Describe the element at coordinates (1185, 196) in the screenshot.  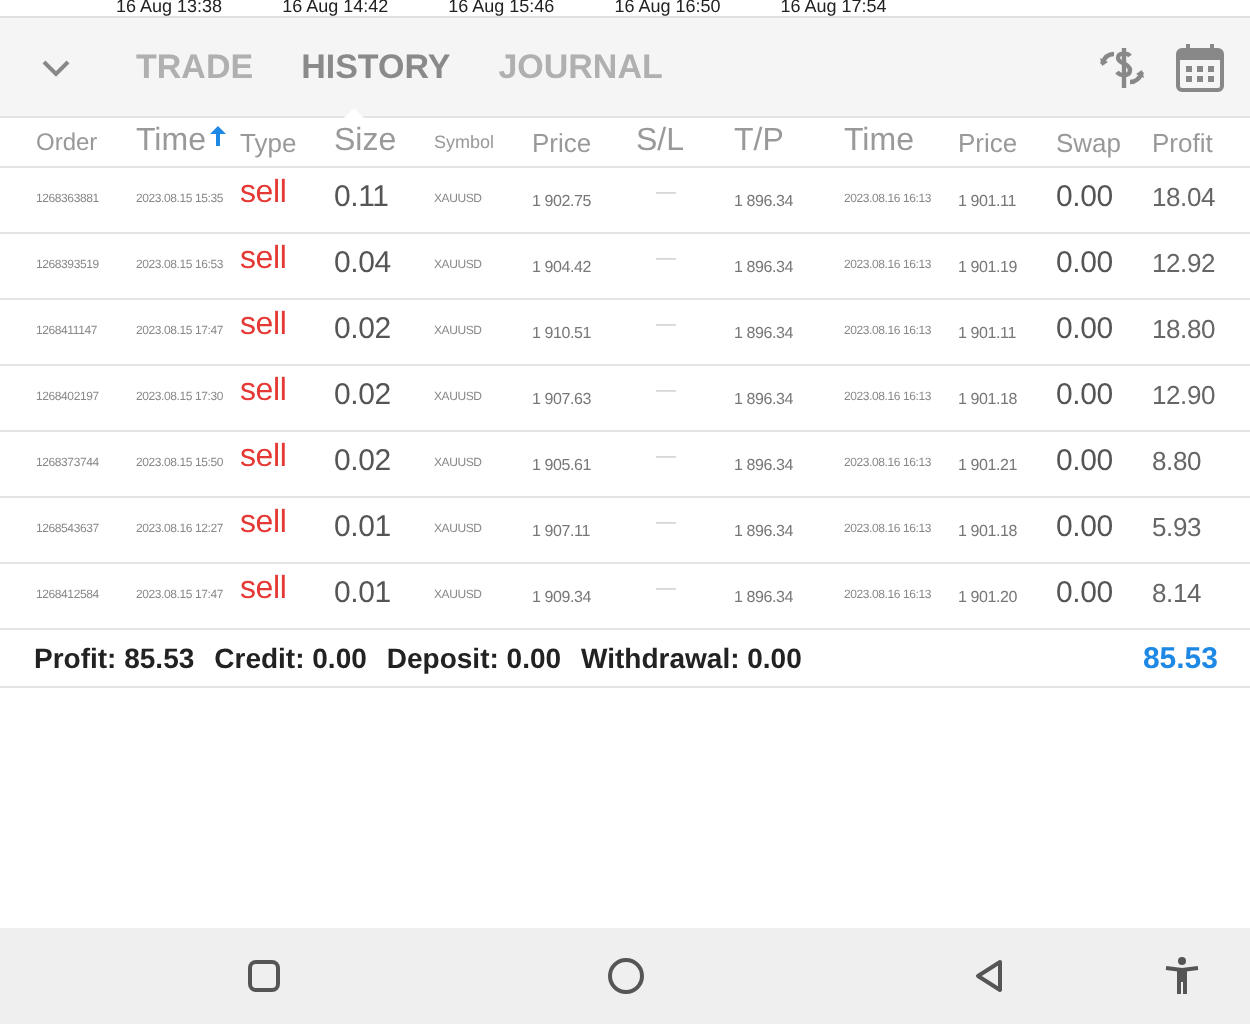
I see `table-cell-text: 18.04` at that location.